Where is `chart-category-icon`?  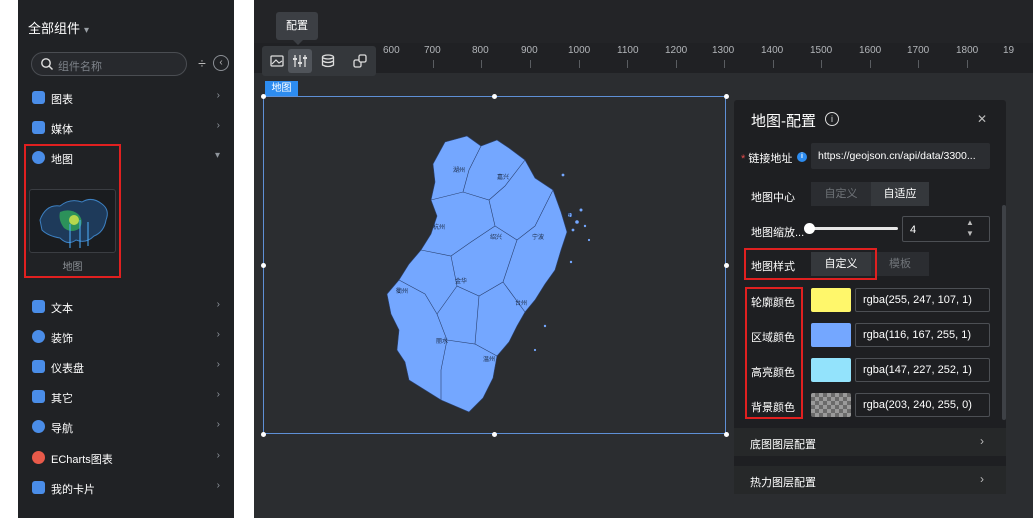
chart-category-icon is located at coordinates (38, 97).